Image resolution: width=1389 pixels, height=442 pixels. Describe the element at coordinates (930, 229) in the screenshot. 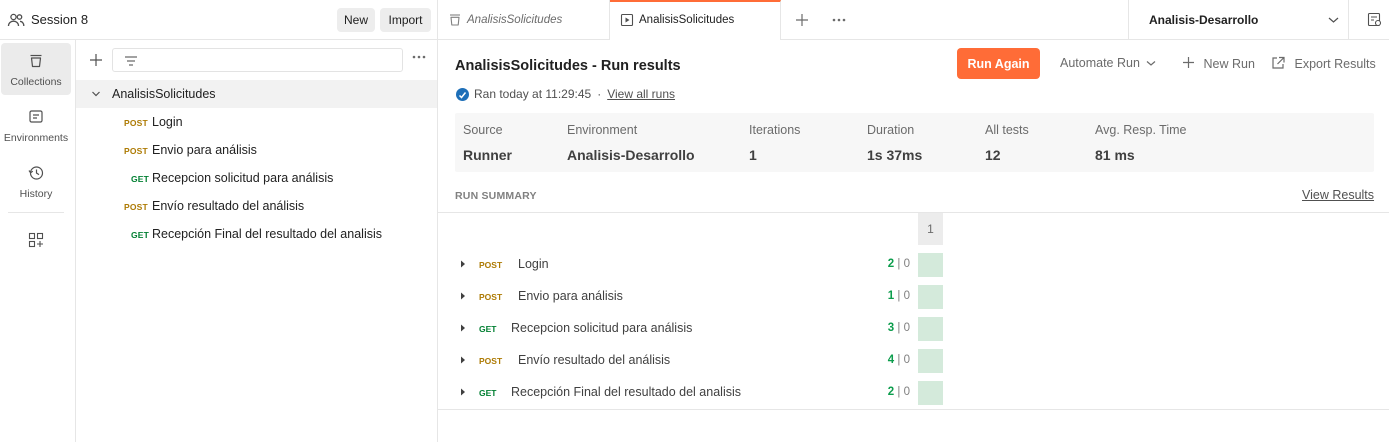

I see `iteration-header: 1` at that location.